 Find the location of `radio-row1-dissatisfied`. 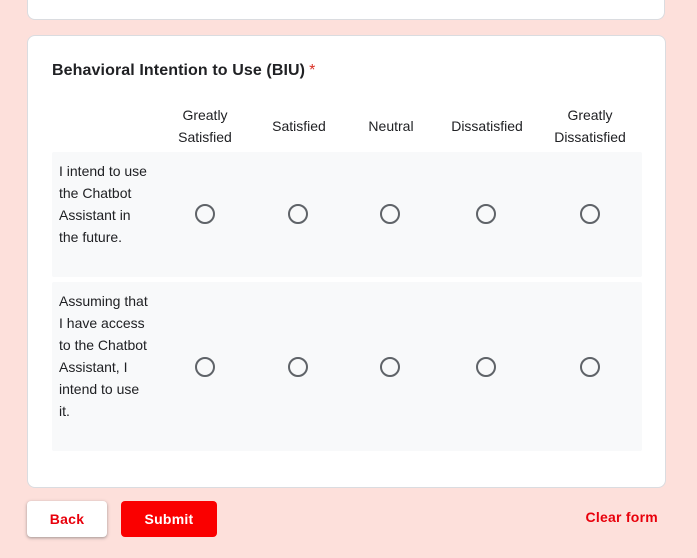

radio-row1-dissatisfied is located at coordinates (486, 214).